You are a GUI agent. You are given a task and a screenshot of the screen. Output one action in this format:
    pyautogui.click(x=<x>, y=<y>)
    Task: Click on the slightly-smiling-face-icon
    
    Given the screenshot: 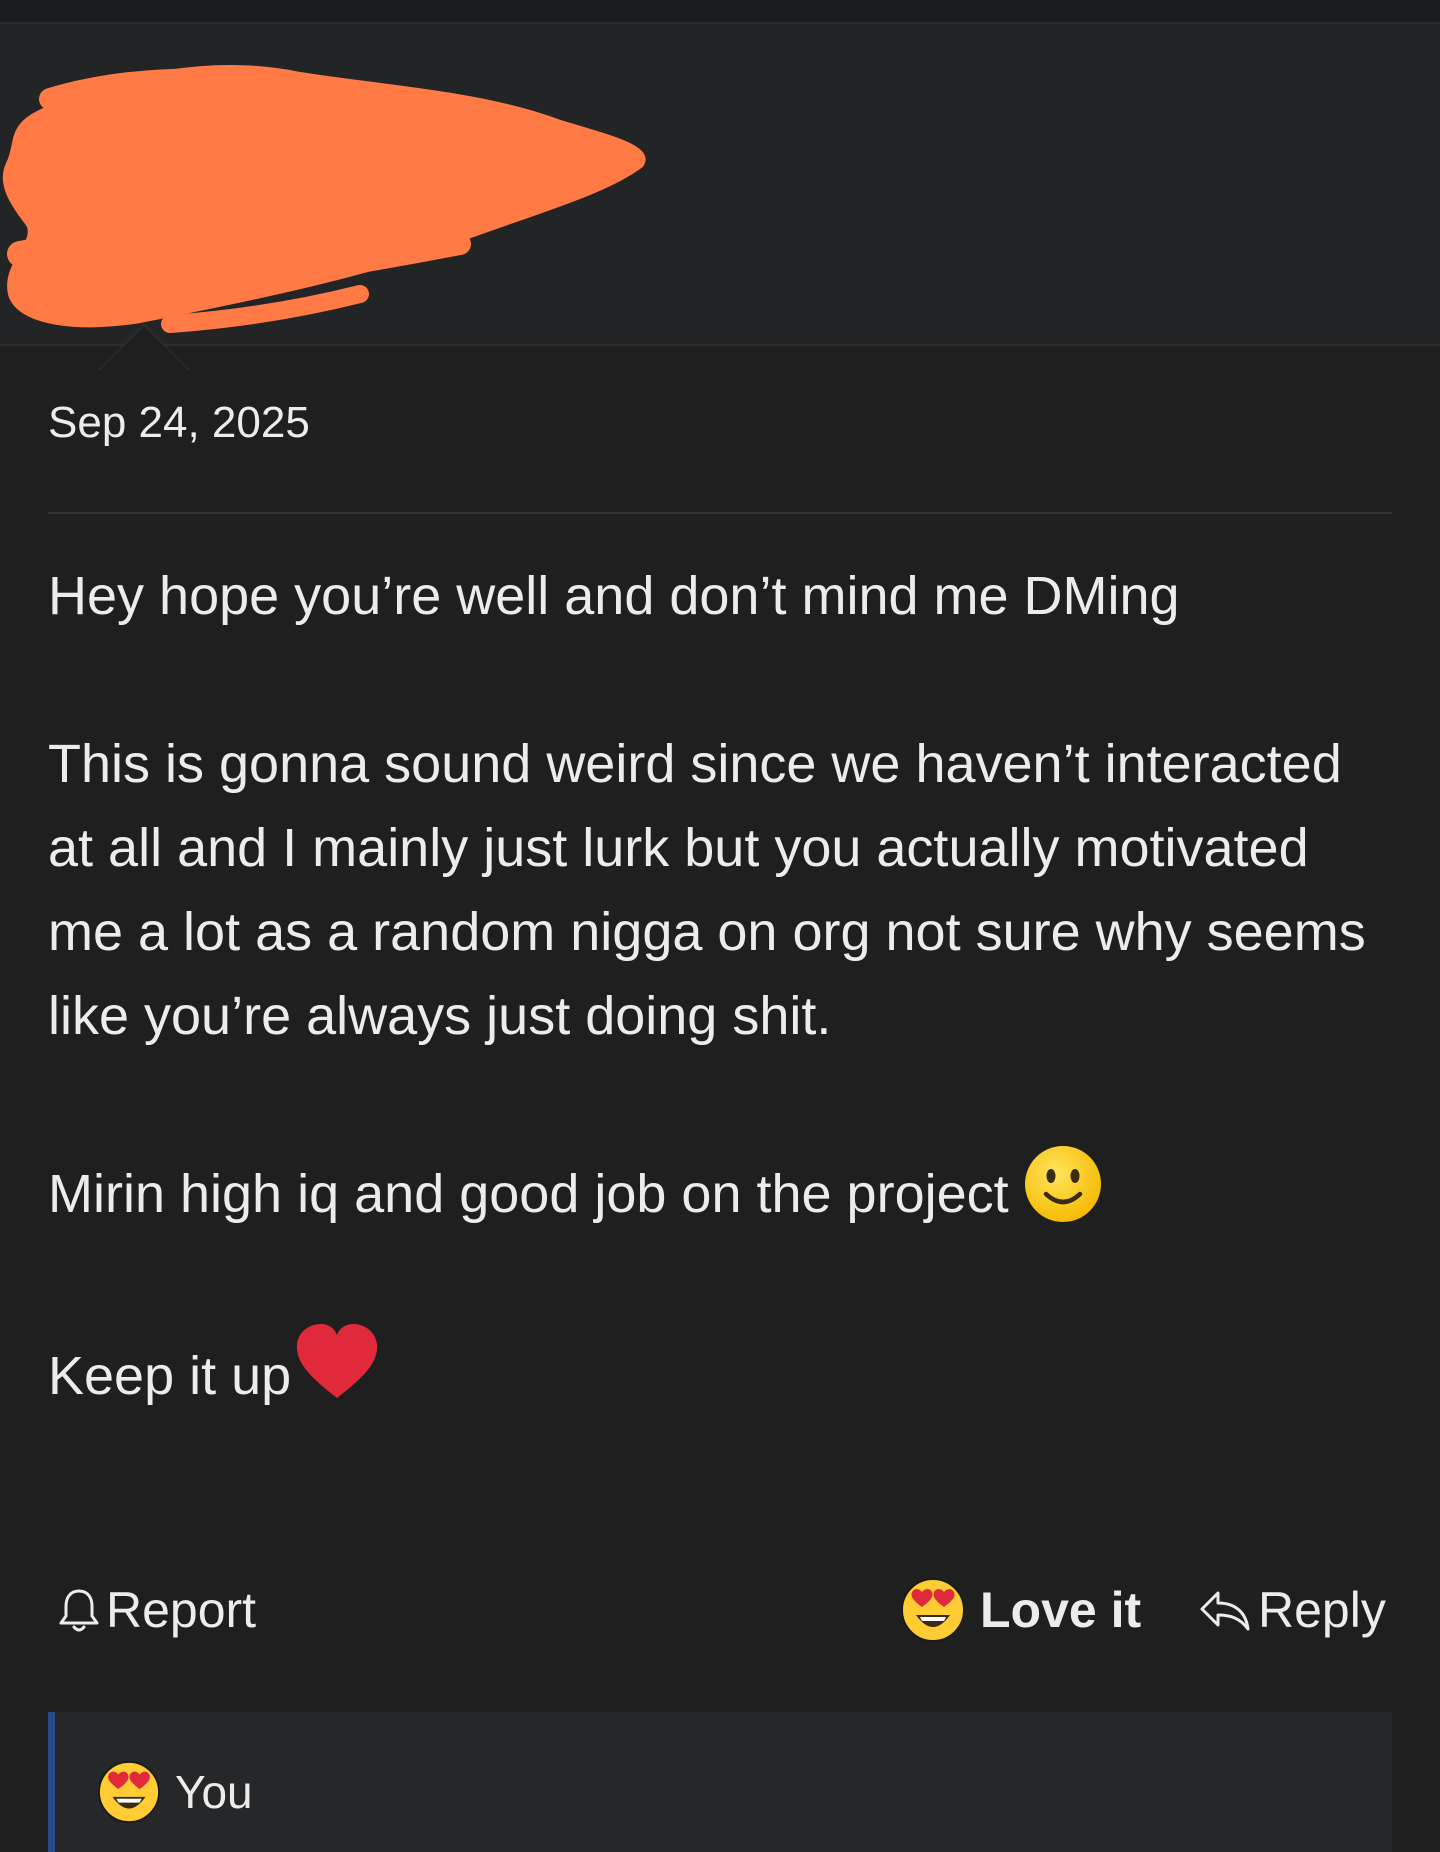 What is the action you would take?
    pyautogui.click(x=1062, y=1184)
    